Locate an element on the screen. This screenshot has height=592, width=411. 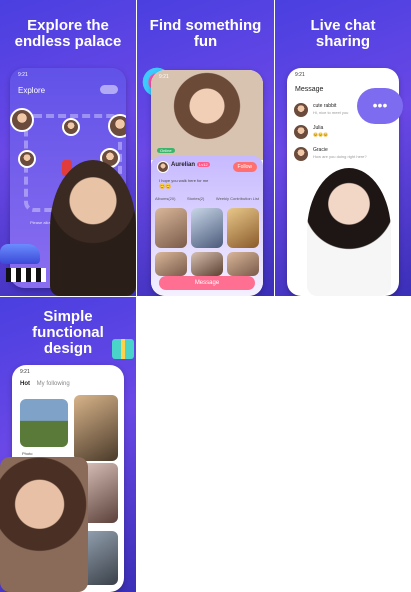
screen-title: Explore is located at coordinates (32, 90).